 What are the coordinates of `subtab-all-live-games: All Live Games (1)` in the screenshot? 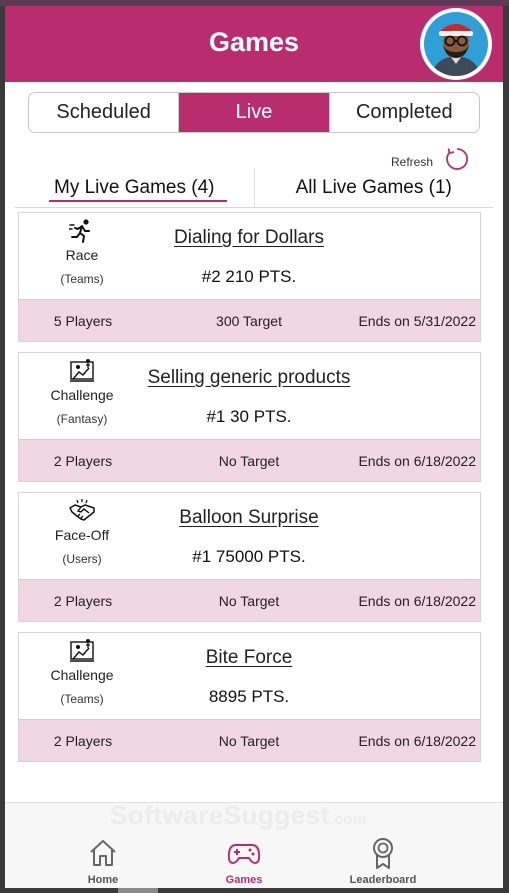 It's located at (373, 187).